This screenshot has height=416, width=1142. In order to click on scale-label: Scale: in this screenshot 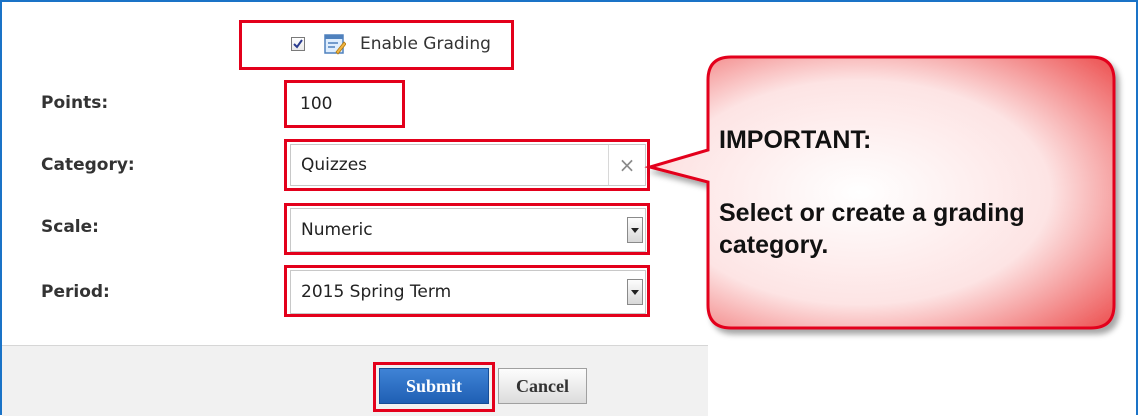, I will do `click(70, 227)`.